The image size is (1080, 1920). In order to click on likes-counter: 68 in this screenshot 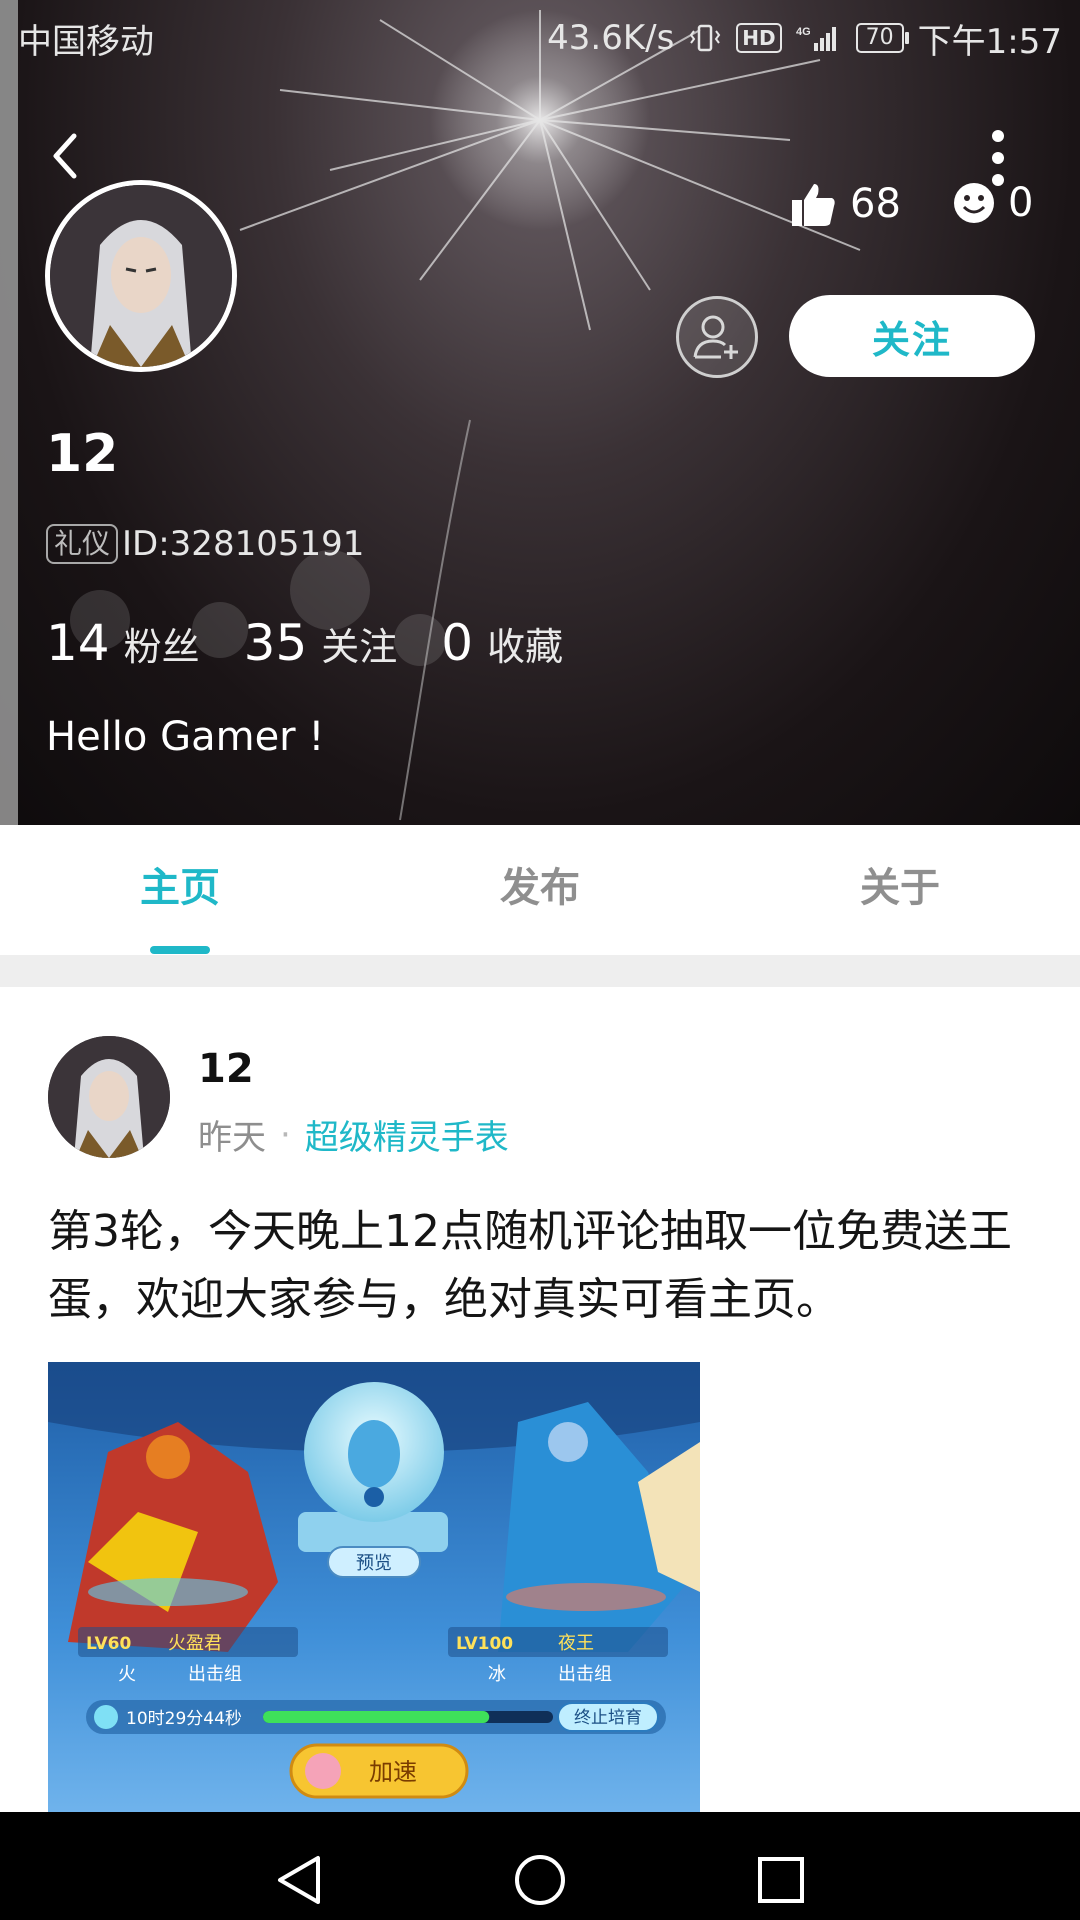, I will do `click(845, 204)`.